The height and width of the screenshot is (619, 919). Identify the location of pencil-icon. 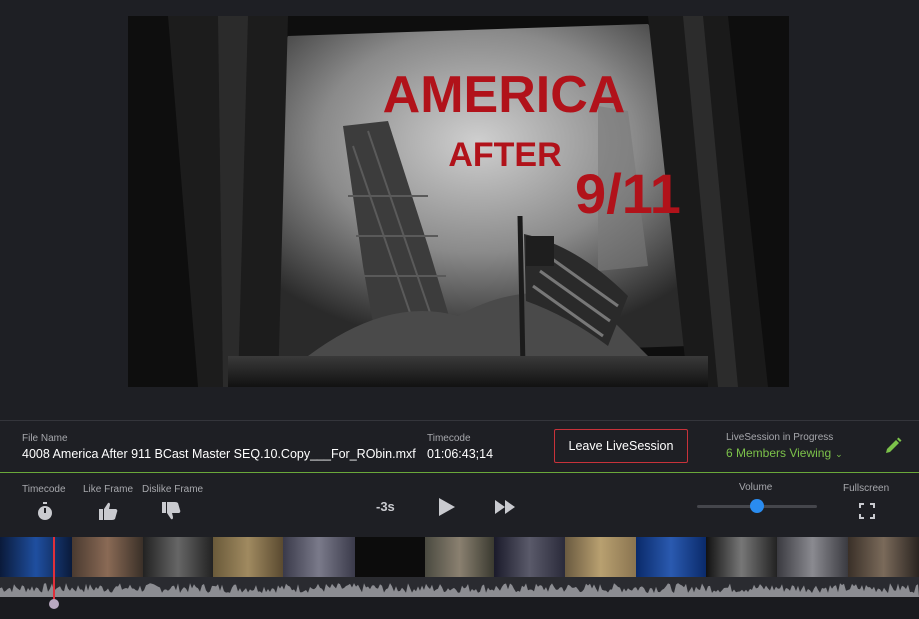
(893, 446).